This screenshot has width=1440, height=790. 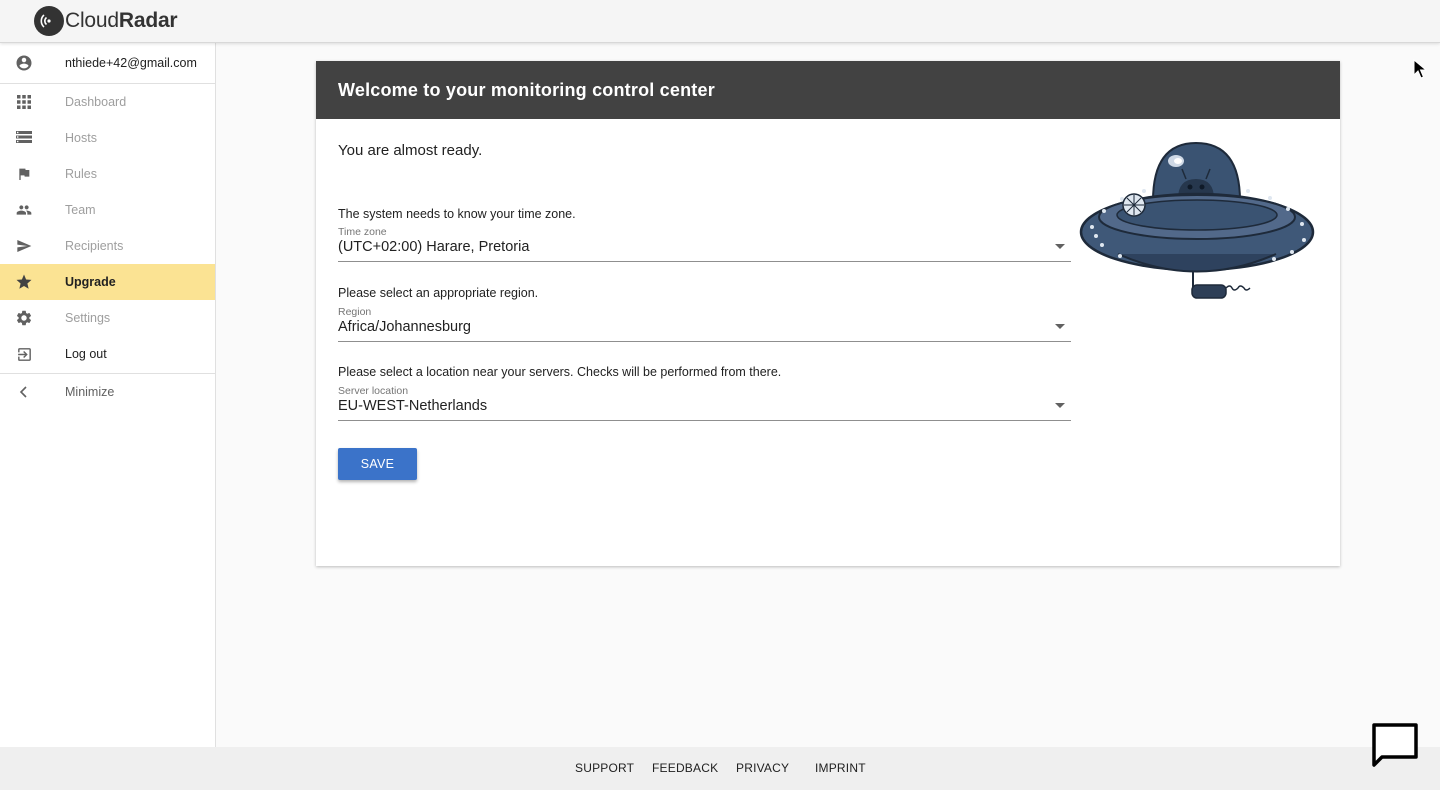 I want to click on mouse-cursor-icon, so click(x=1420, y=69).